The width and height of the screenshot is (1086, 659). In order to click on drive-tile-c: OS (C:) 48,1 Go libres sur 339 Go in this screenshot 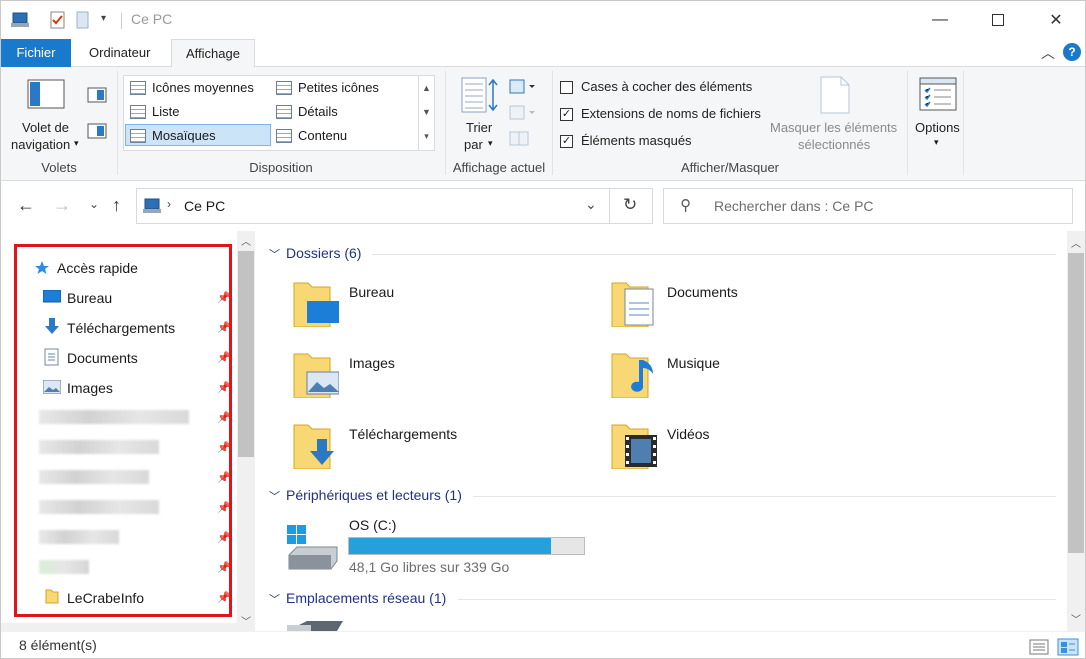, I will do `click(455, 545)`.